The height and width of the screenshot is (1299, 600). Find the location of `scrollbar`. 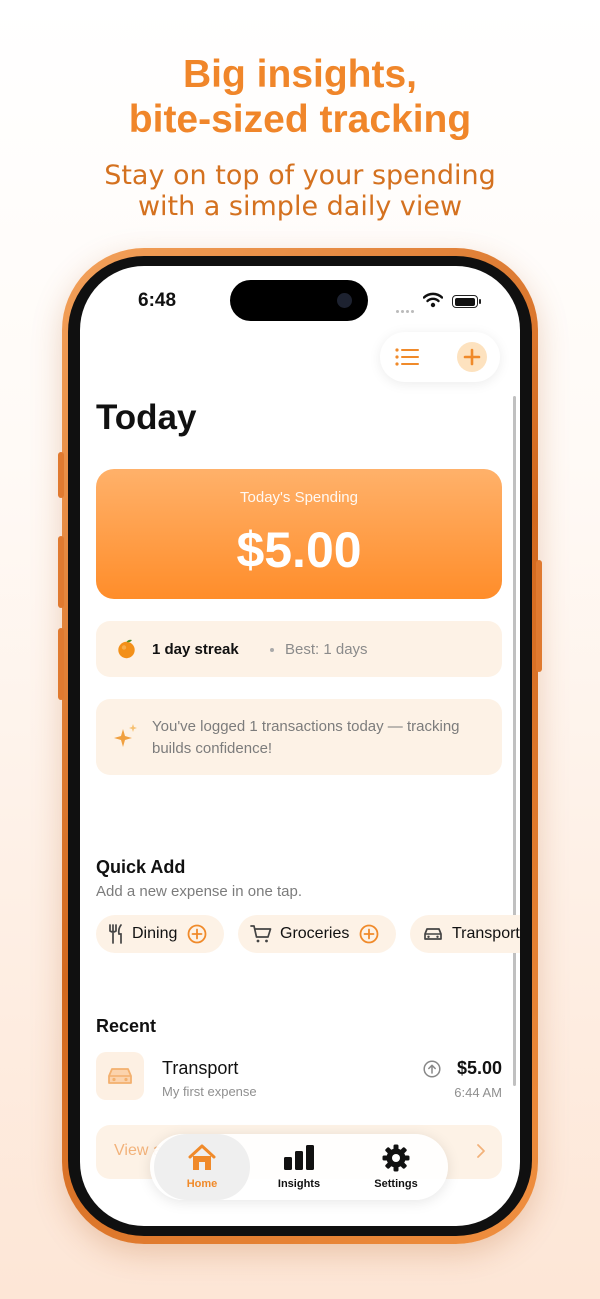

scrollbar is located at coordinates (514, 741).